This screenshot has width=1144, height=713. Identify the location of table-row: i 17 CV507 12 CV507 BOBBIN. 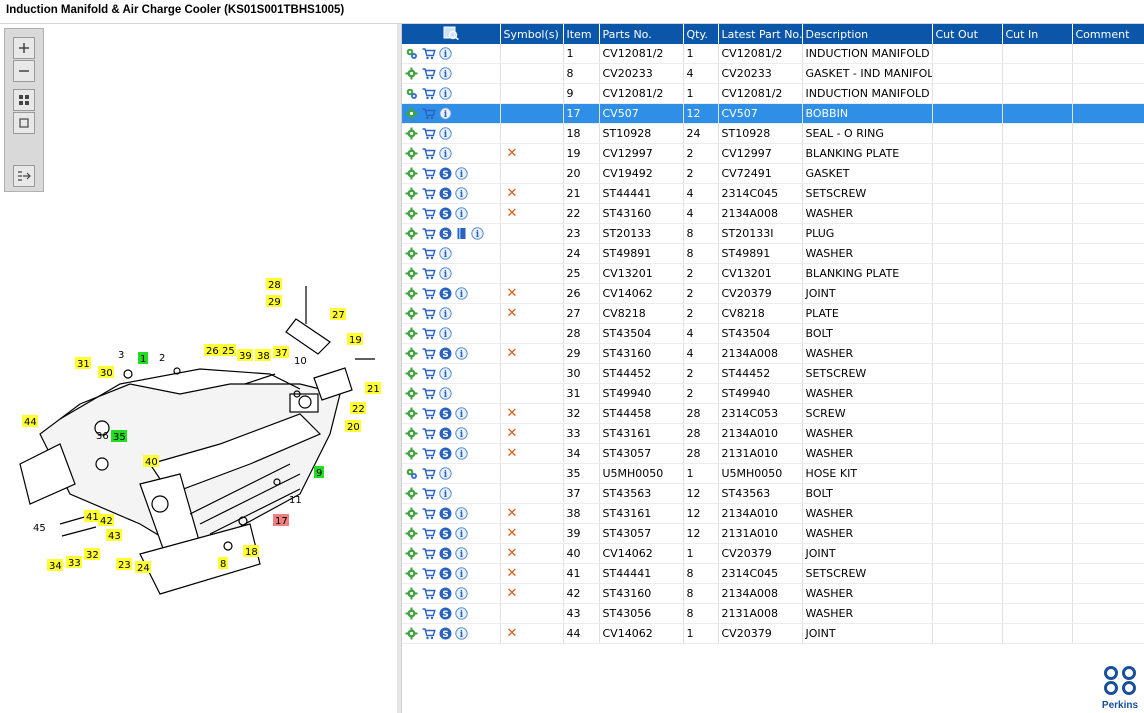
(773, 113).